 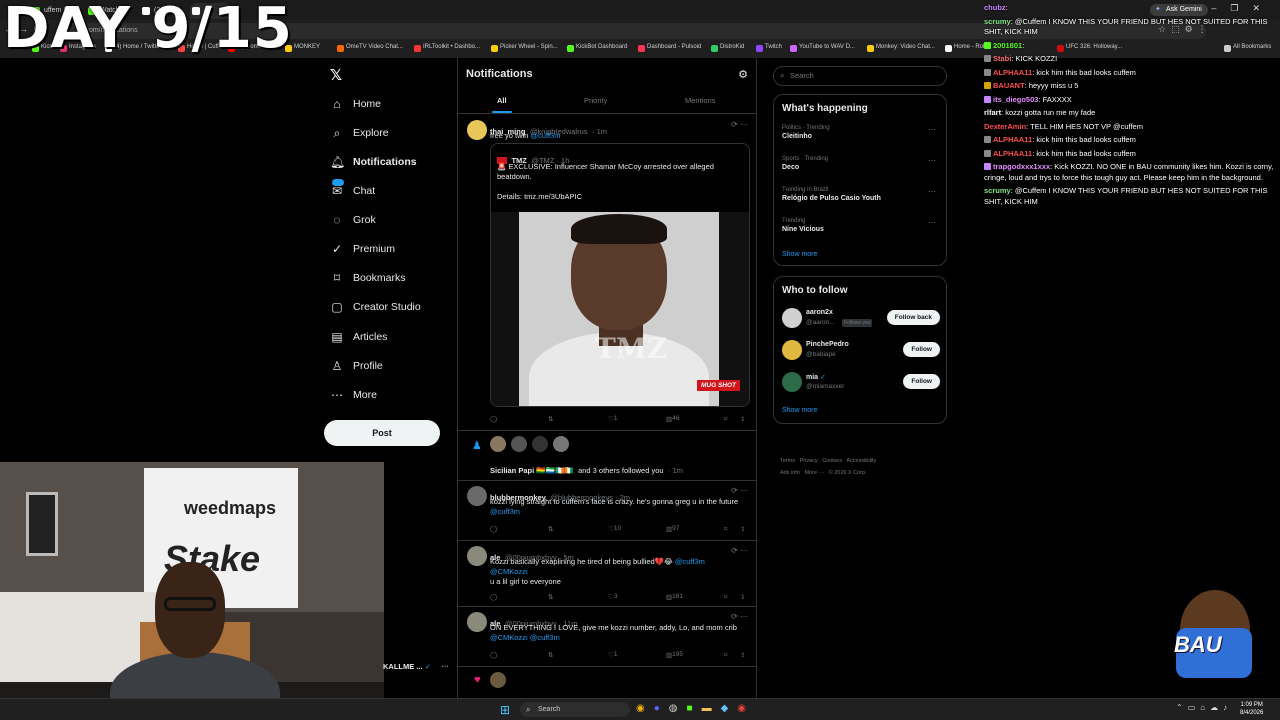 I want to click on footer-link: Privacy, so click(x=809, y=461).